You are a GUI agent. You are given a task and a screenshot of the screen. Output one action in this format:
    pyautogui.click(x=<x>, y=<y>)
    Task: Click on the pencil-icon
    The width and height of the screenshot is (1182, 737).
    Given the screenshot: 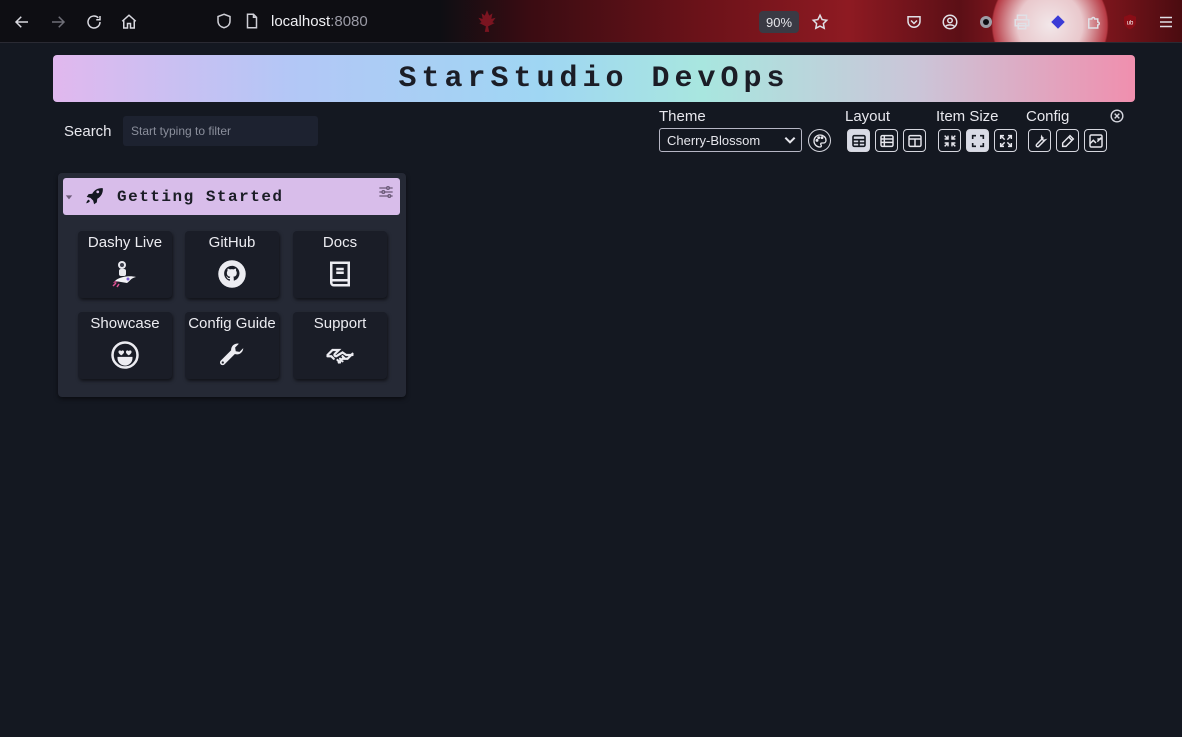 What is the action you would take?
    pyautogui.click(x=1067, y=140)
    